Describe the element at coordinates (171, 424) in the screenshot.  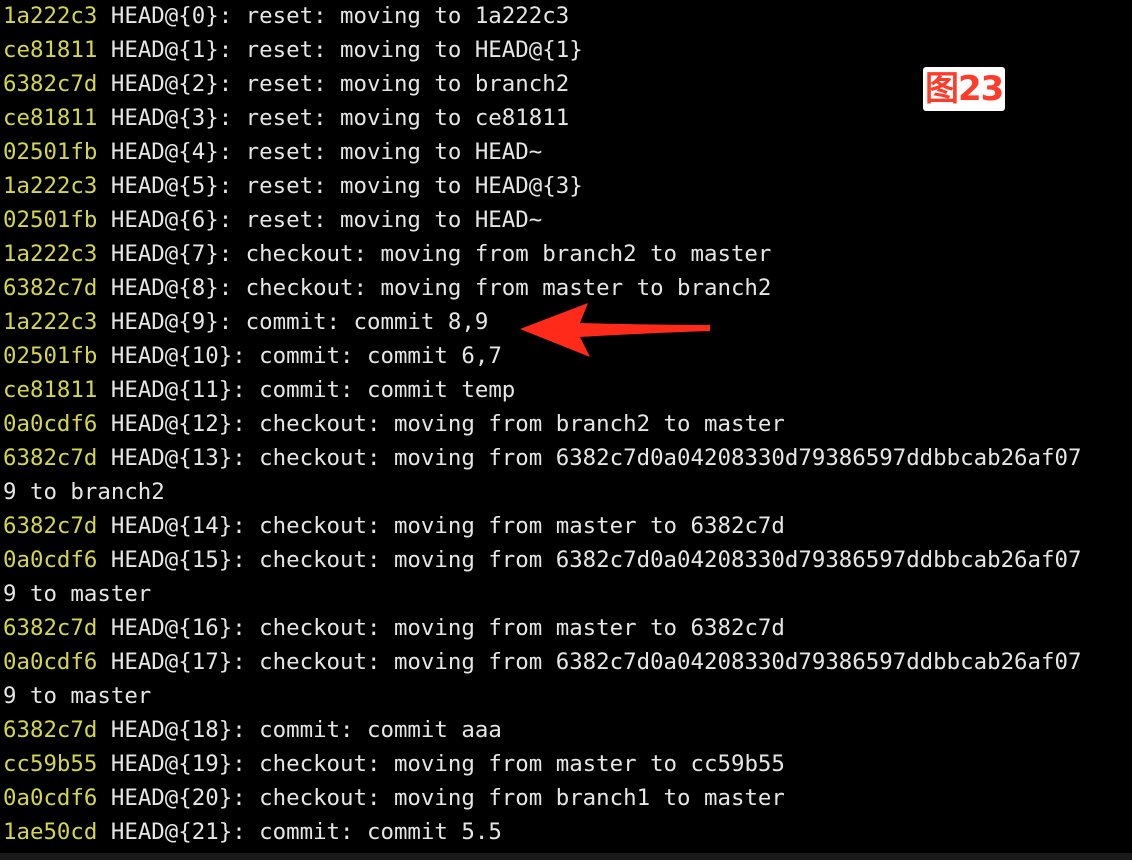
I see `reflog-ref: HEAD@{12}` at that location.